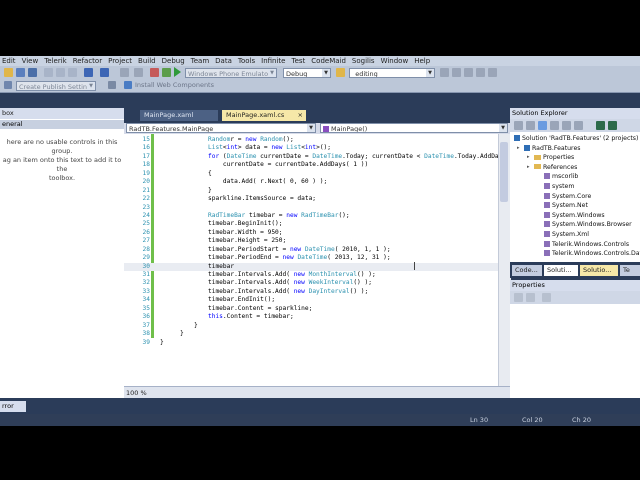 This screenshot has height=480, width=640. I want to click on tab-mainpage-xaml: MainPage.xaml, so click(179, 115).